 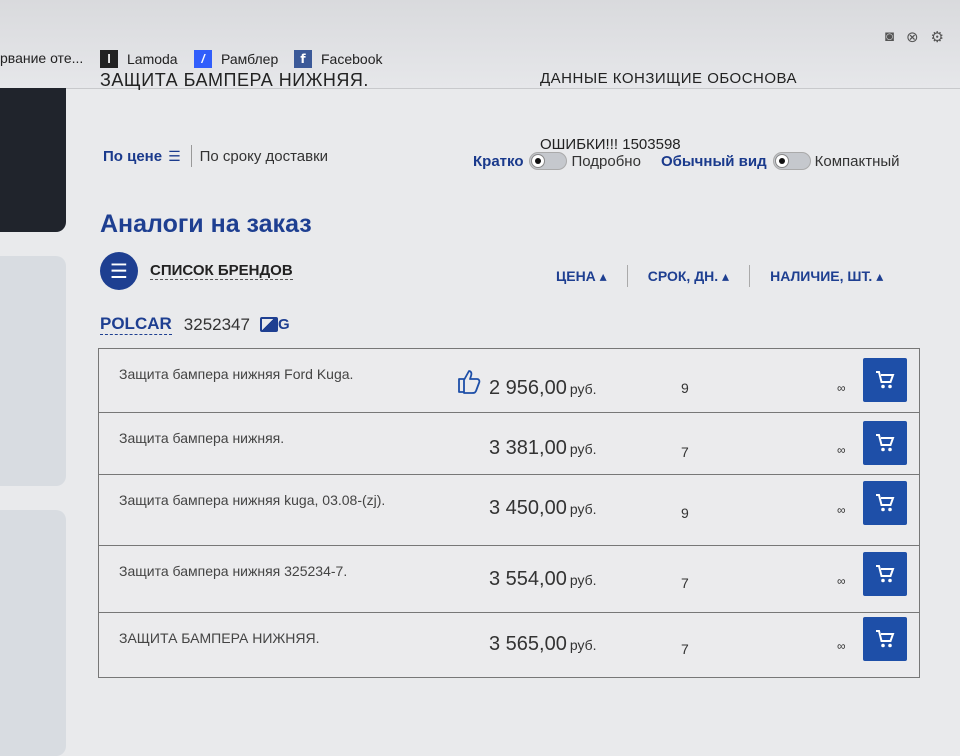 I want to click on item-name: Защита бампера нижняя Ford Kuga., so click(x=236, y=374).